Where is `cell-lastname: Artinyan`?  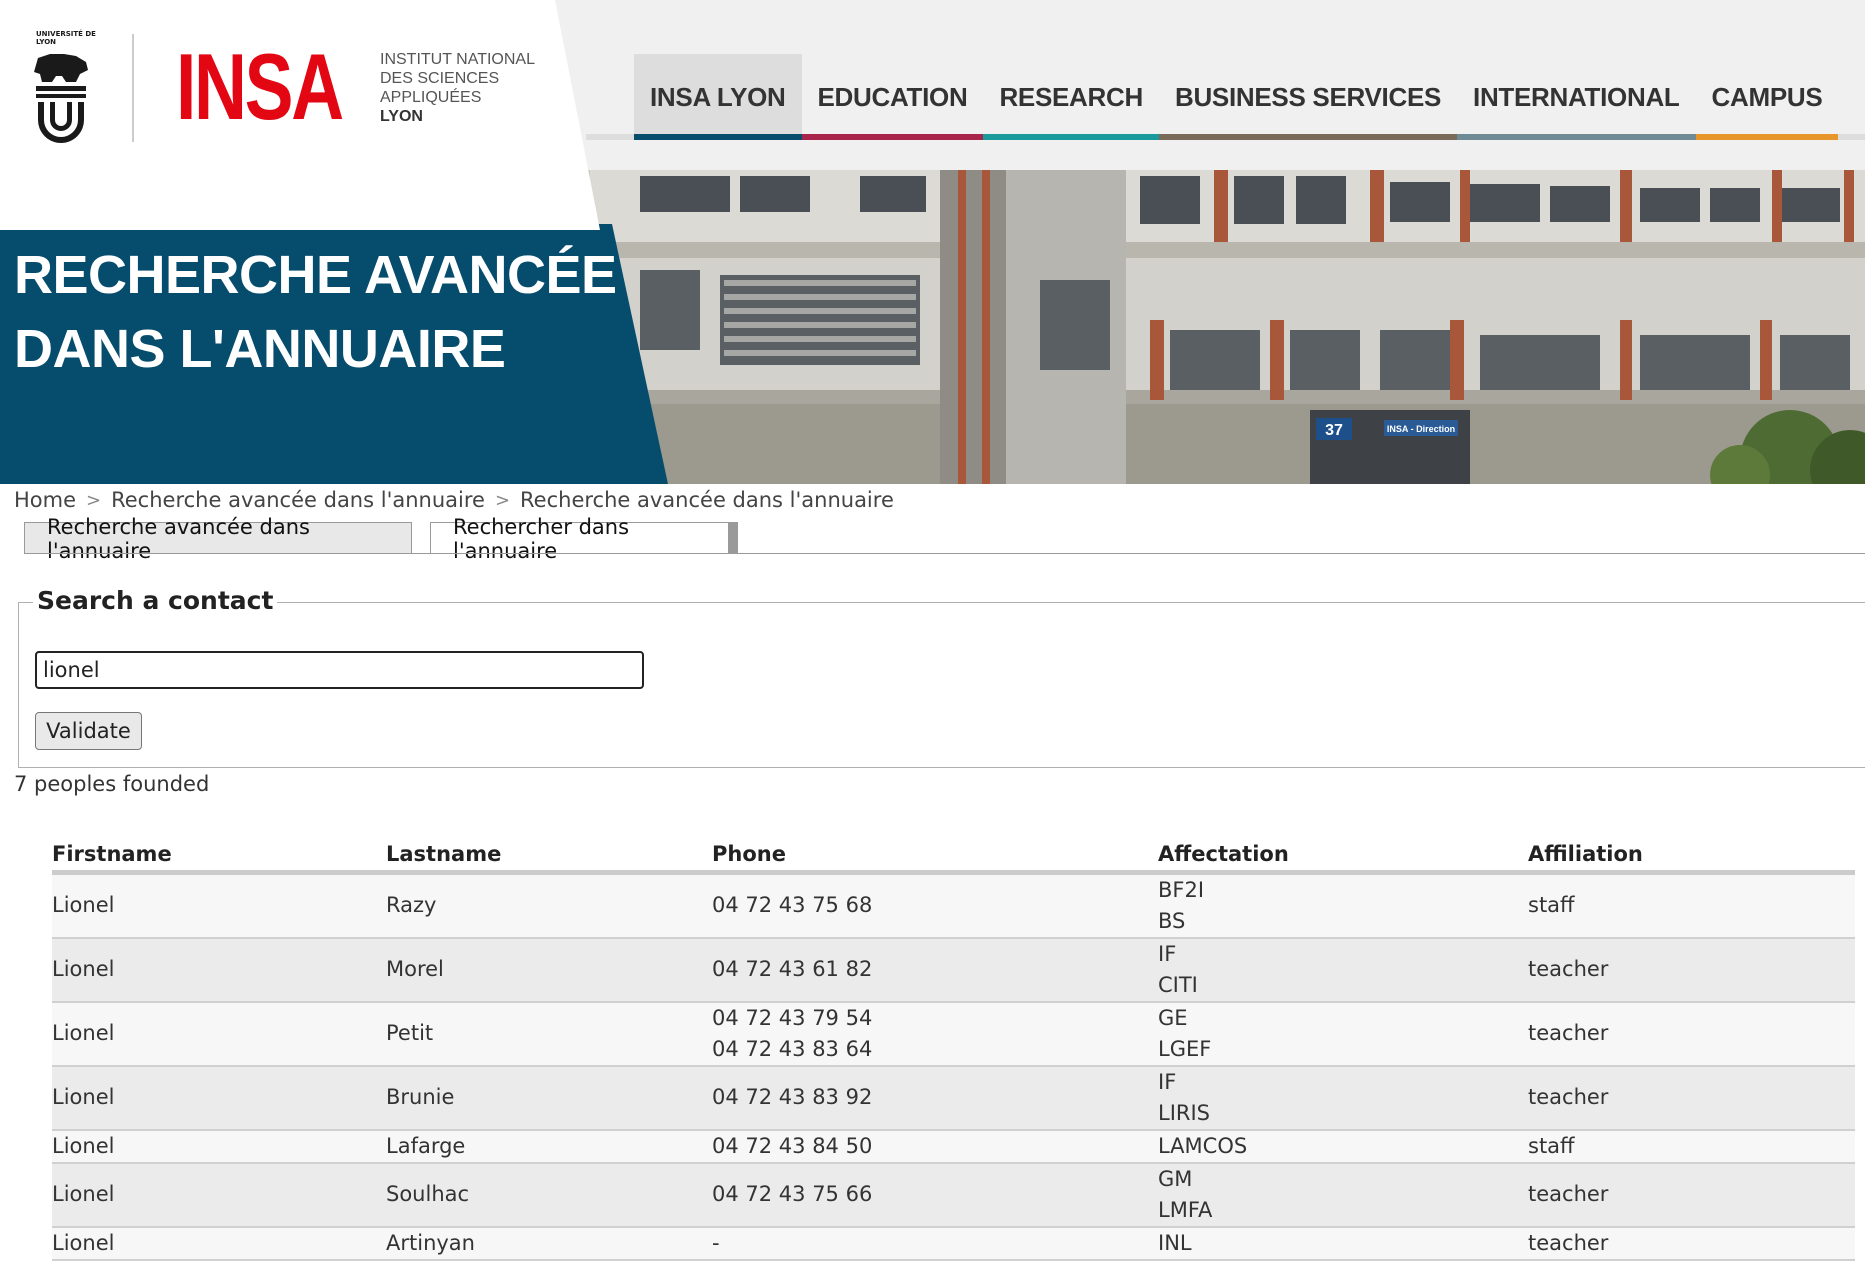
cell-lastname: Artinyan is located at coordinates (549, 1243).